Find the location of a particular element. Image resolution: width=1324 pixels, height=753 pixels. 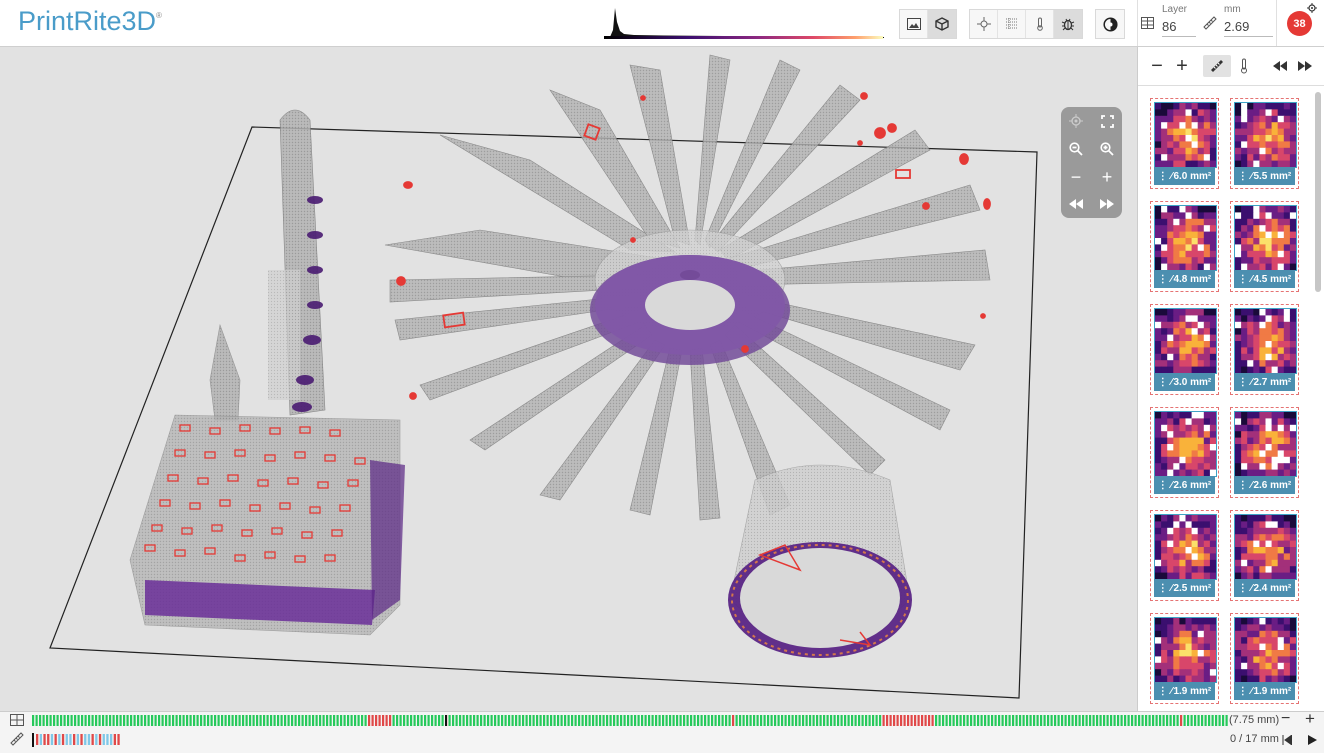

cup-part is located at coordinates (820, 561).